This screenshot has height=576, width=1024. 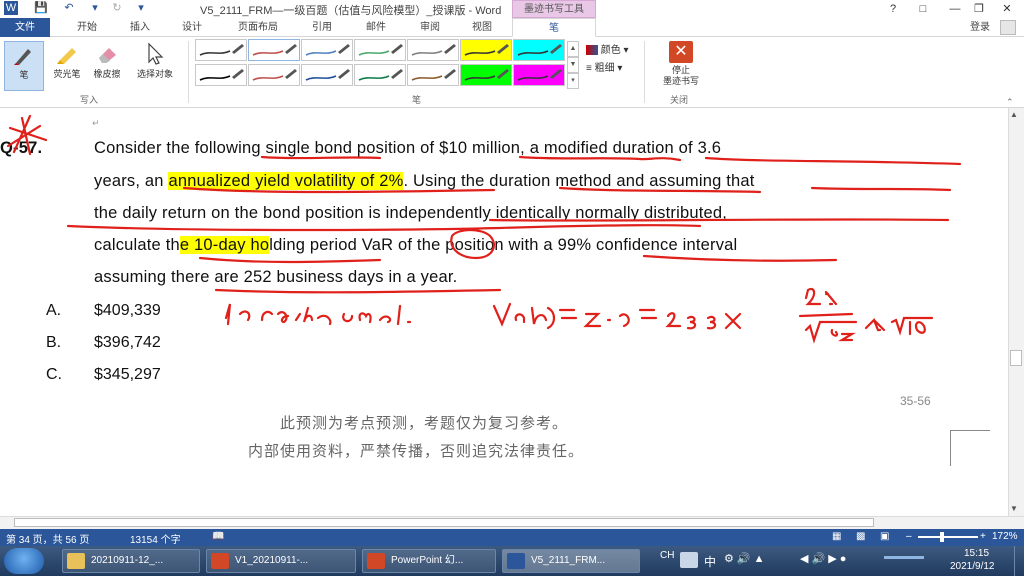 I want to click on ime-toolbar-icon, so click(x=689, y=560).